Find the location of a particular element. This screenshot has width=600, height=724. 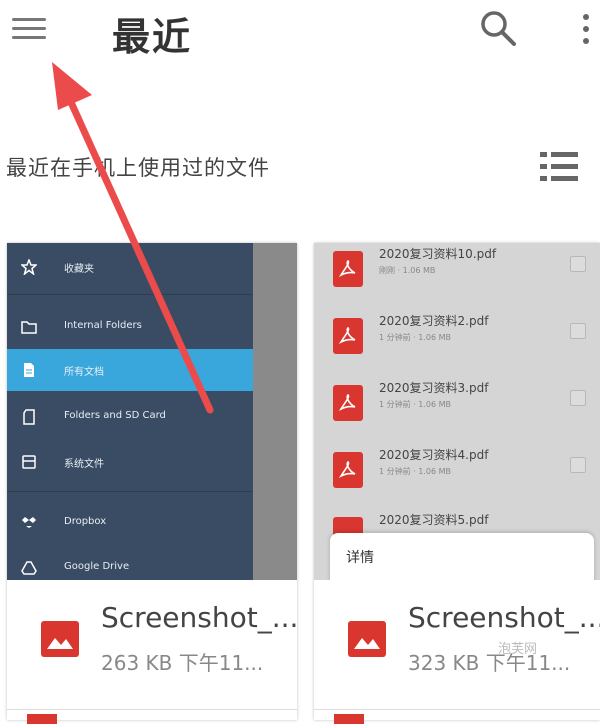

pdf-file-name: 2020复习资料3.pdf is located at coordinates (434, 388).